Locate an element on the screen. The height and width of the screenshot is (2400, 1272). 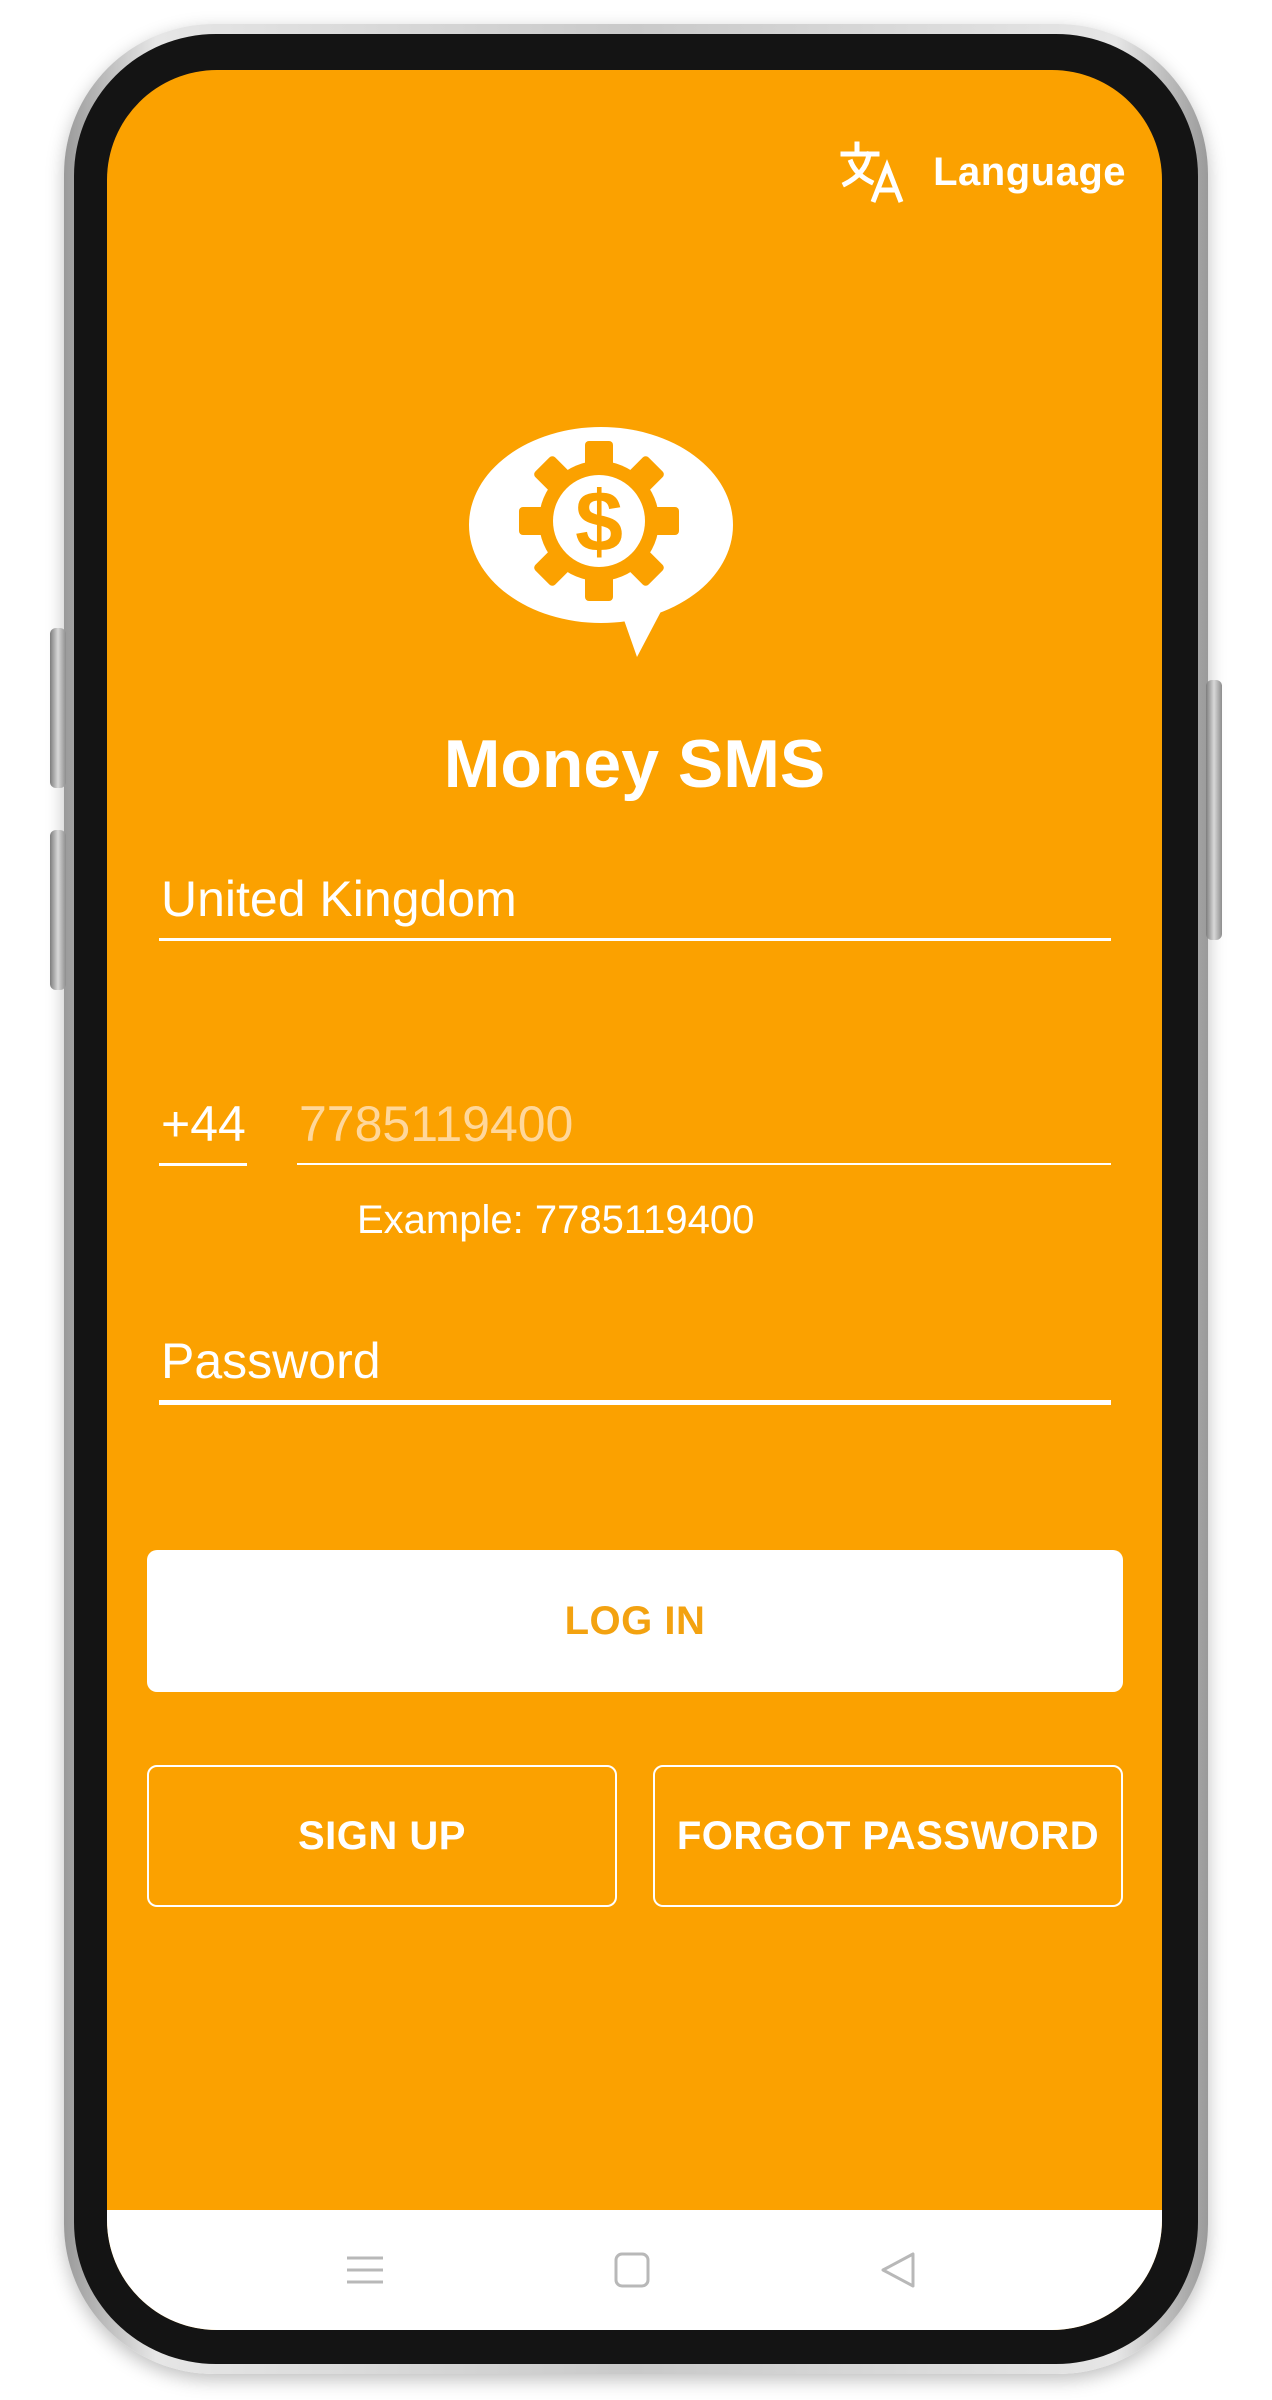
phone-number-hint: Example: 7785119400 is located at coordinates (556, 1220).